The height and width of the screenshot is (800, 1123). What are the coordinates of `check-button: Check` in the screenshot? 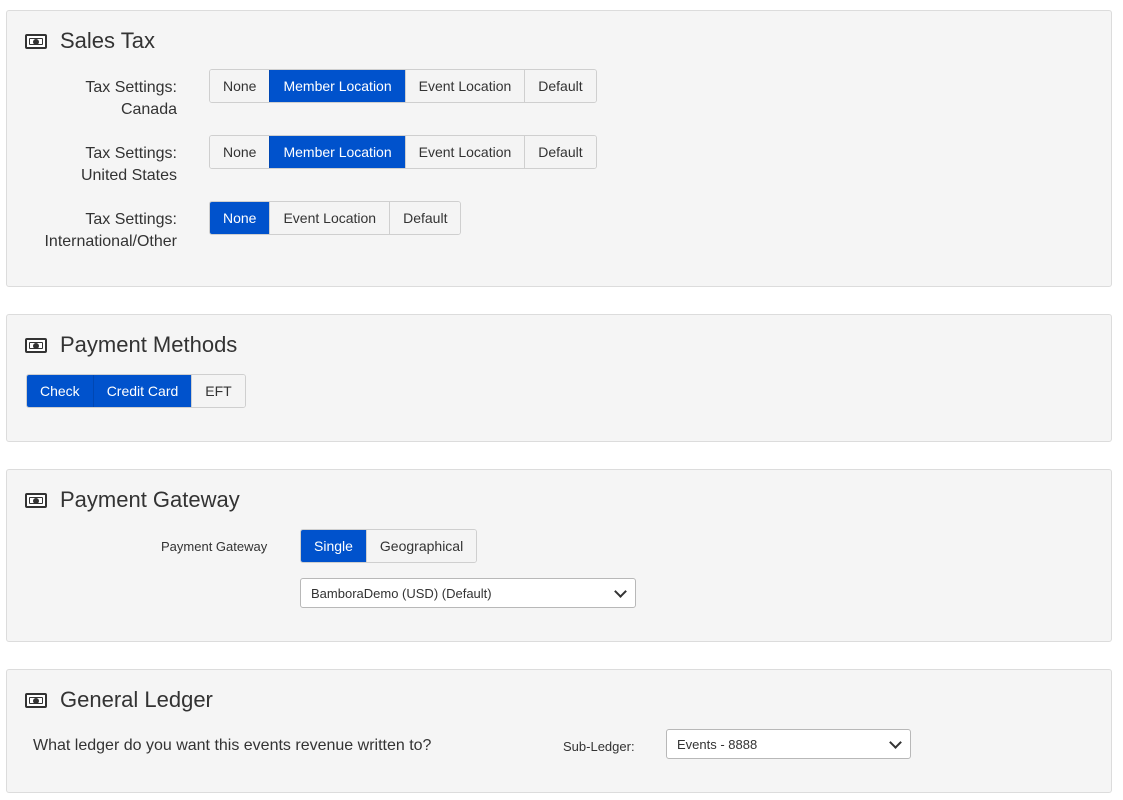 It's located at (60, 391).